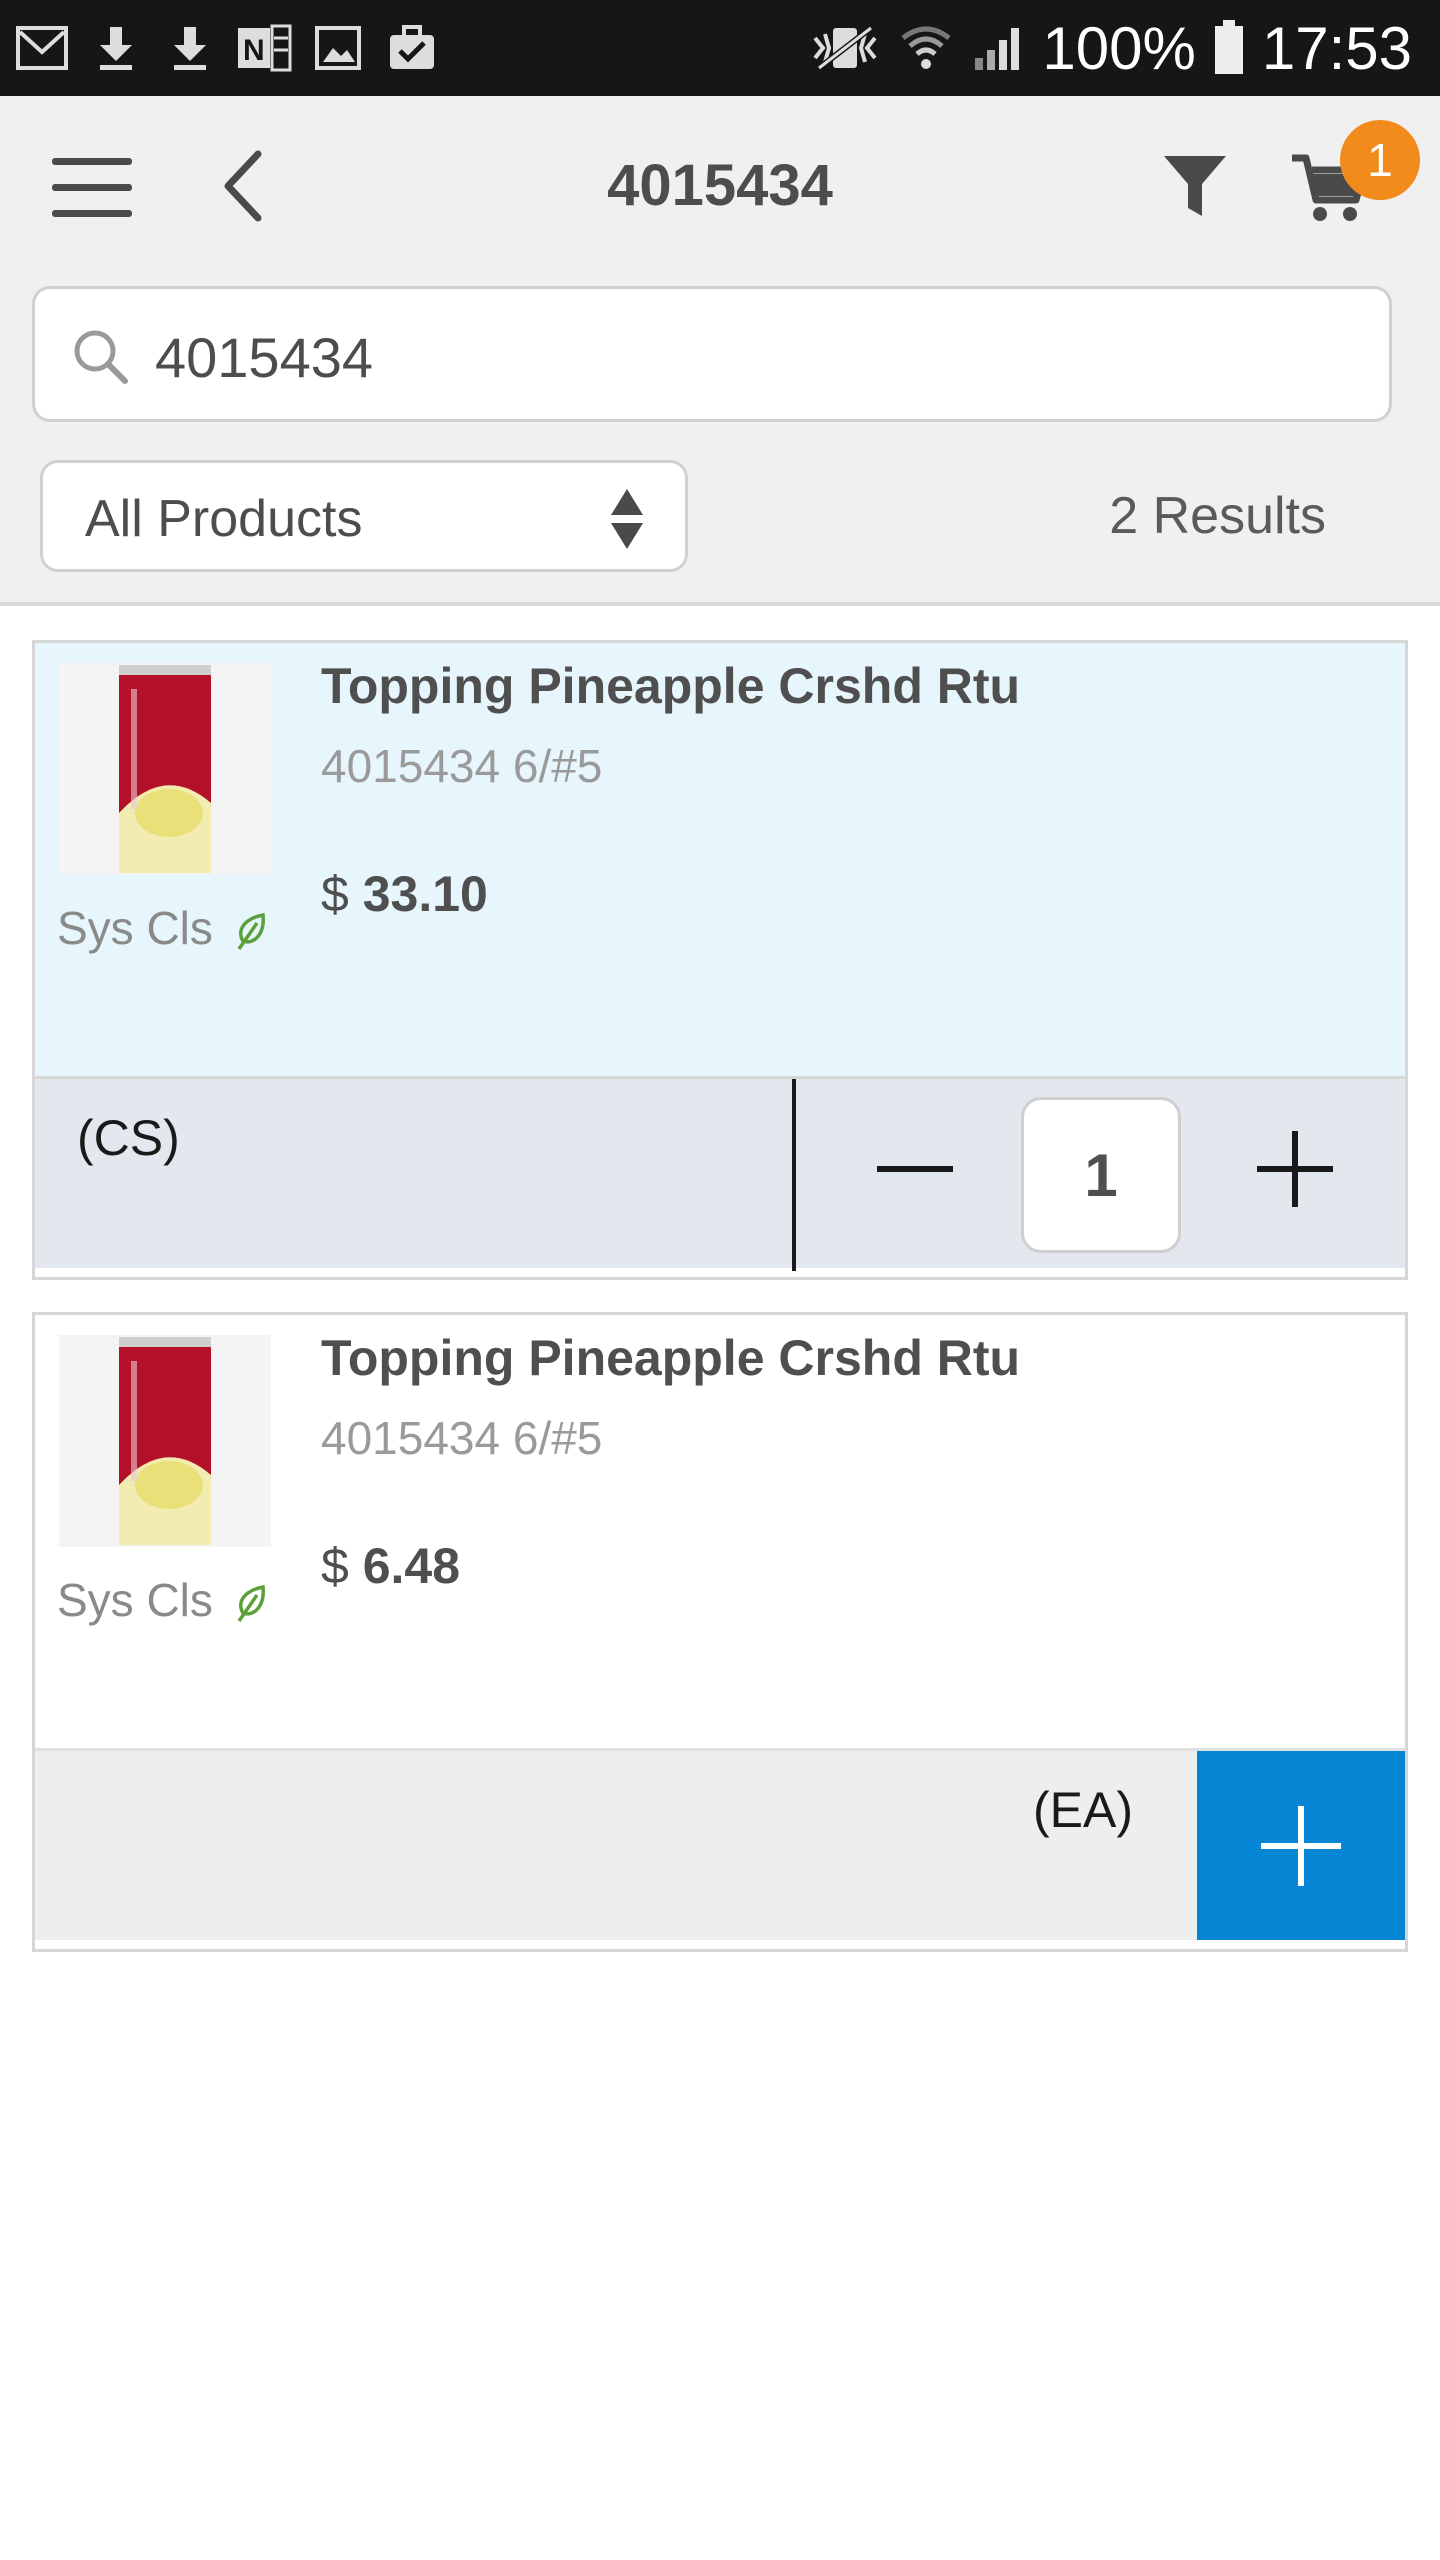  I want to click on product-category-select: All Products, so click(364, 516).